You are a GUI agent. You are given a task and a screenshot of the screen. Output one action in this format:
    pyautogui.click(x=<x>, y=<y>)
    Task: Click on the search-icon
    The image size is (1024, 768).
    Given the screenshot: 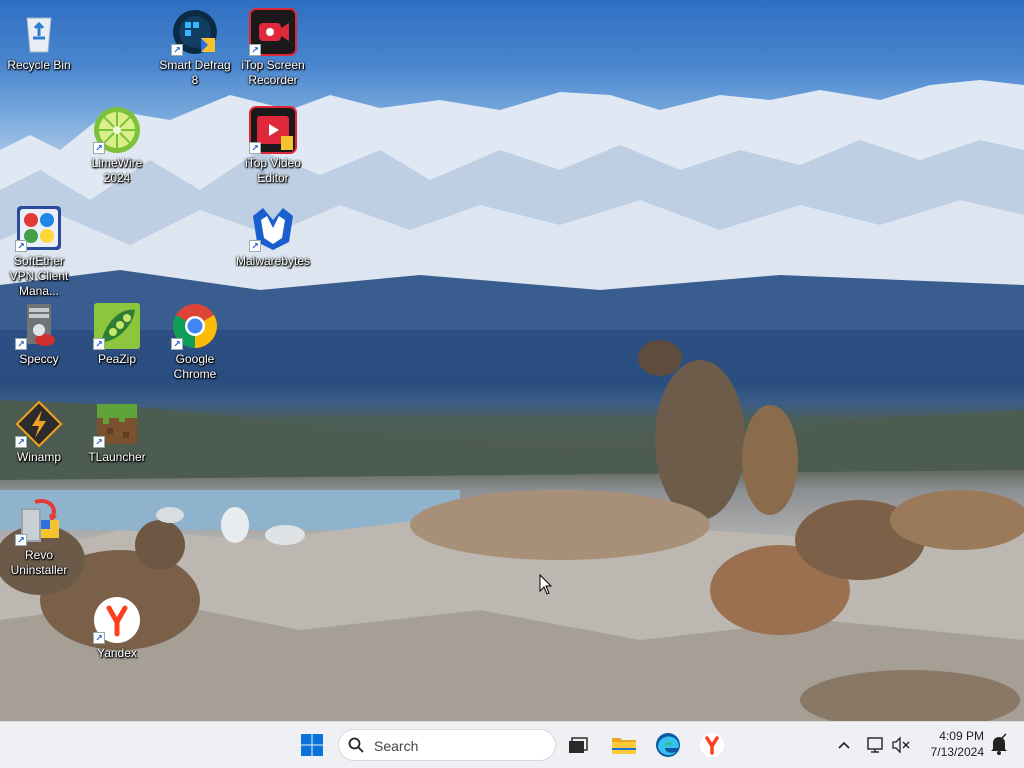 What is the action you would take?
    pyautogui.click(x=356, y=745)
    